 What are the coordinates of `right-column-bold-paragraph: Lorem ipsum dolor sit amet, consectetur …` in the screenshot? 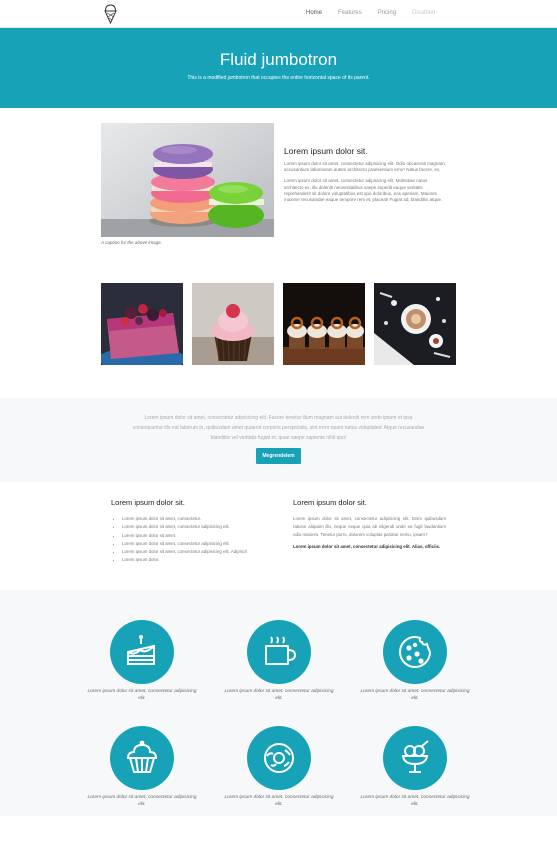 It's located at (367, 546).